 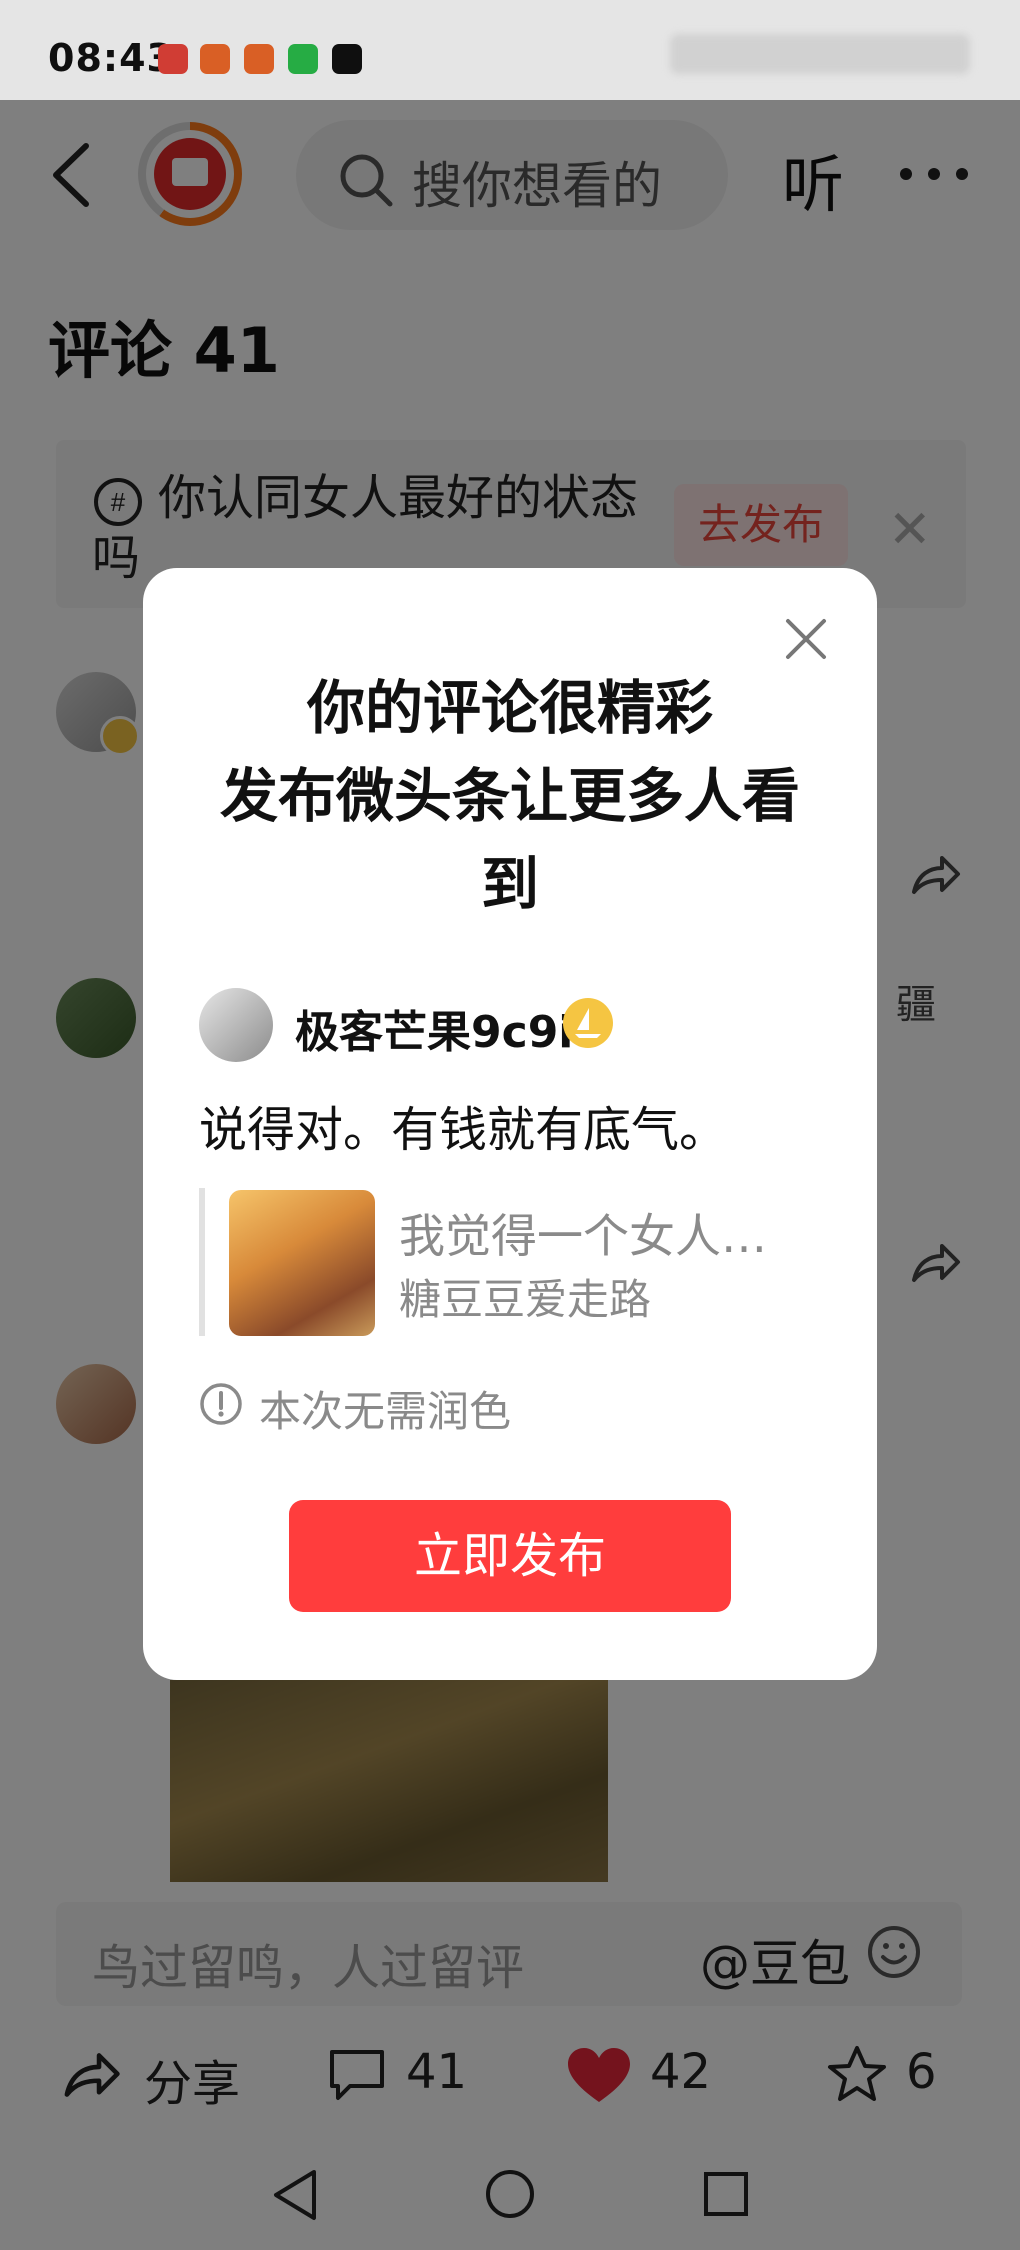 What do you see at coordinates (434, 1032) in the screenshot?
I see `username: 极客芒果9c9i` at bounding box center [434, 1032].